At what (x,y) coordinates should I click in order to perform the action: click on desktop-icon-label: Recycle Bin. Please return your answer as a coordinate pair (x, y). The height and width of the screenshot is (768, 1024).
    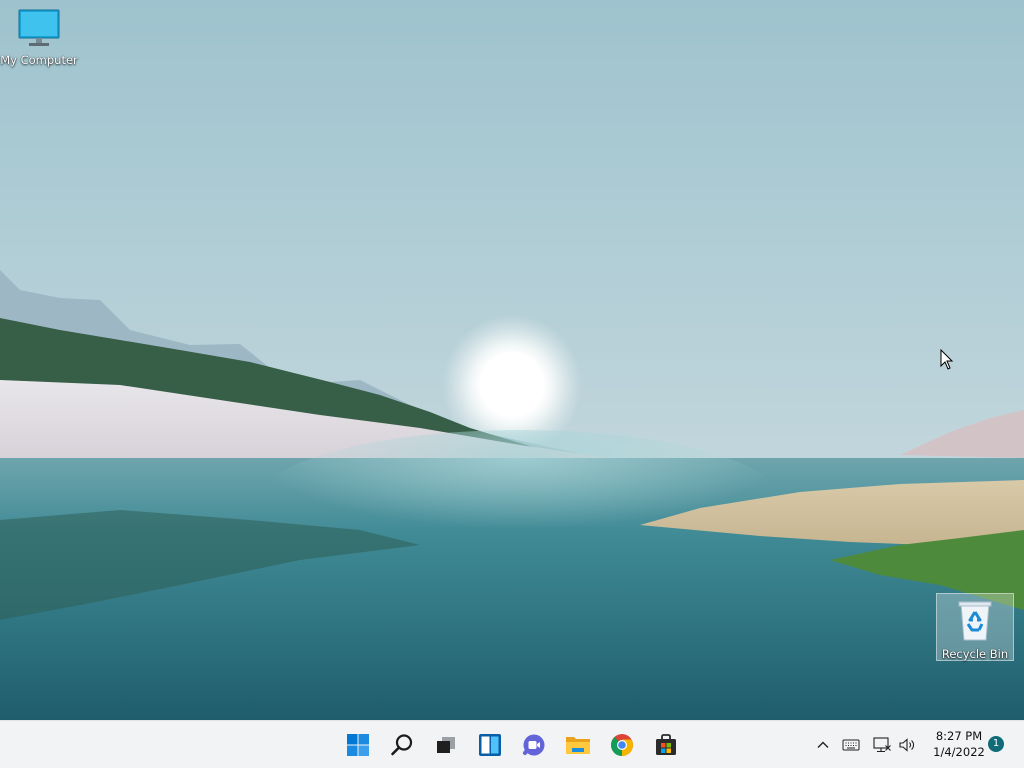
    Looking at the image, I should click on (975, 654).